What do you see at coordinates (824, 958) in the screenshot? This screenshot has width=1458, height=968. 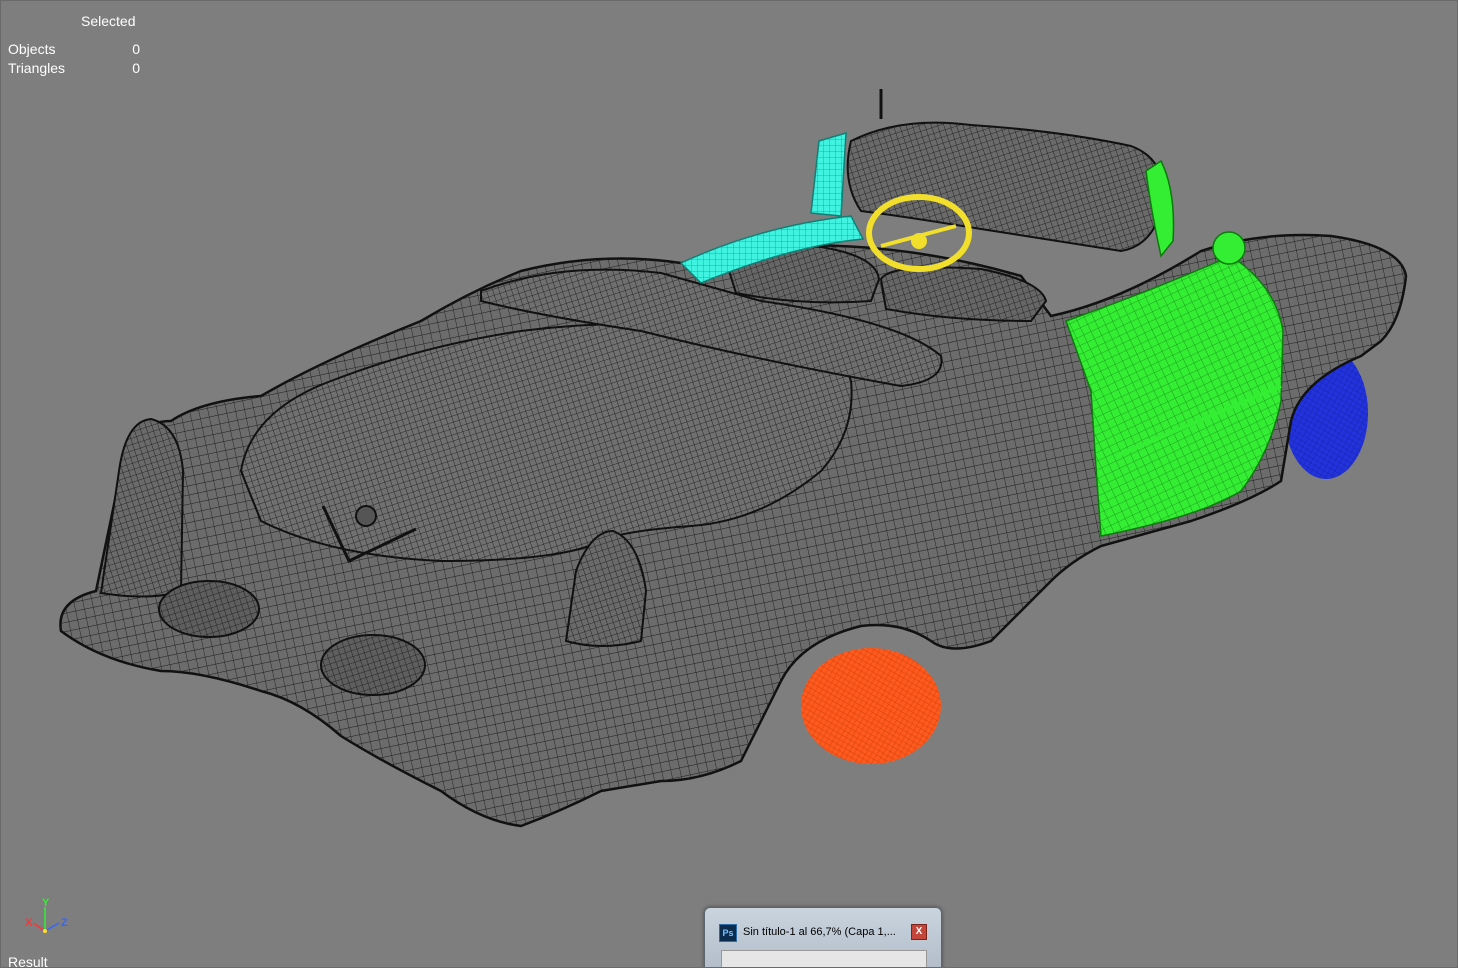 I see `window-thumbnail` at bounding box center [824, 958].